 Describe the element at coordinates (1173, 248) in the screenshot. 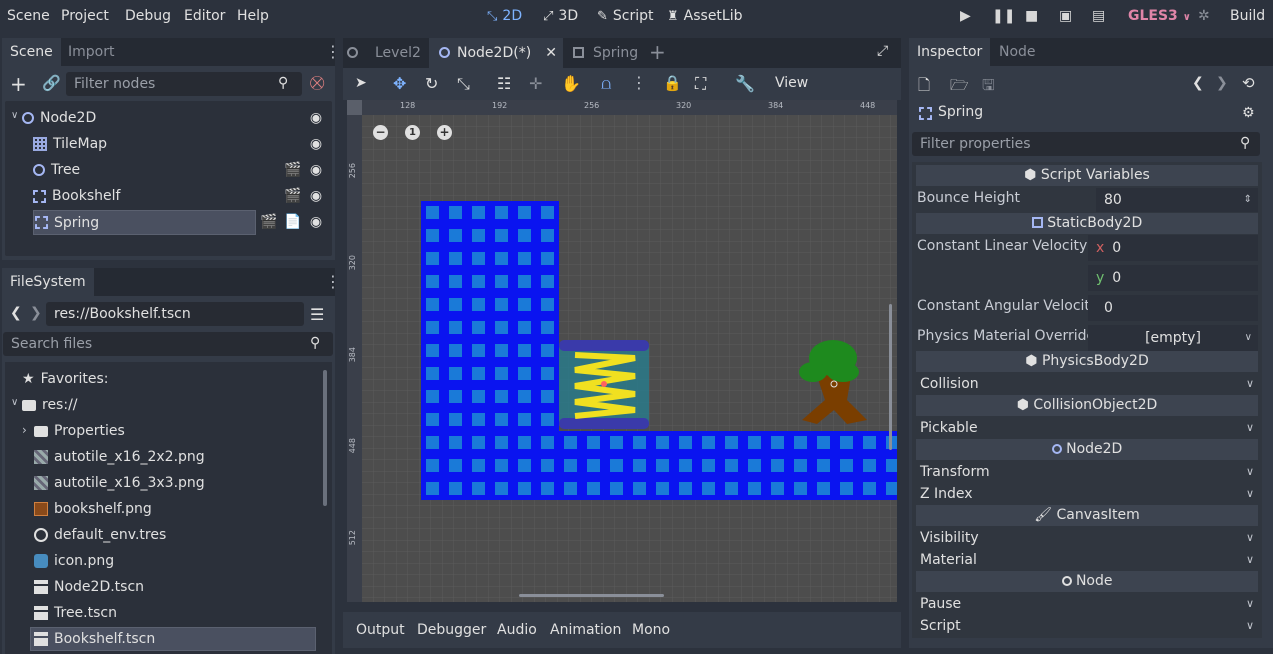

I see `linear-velocity-x: x0` at that location.